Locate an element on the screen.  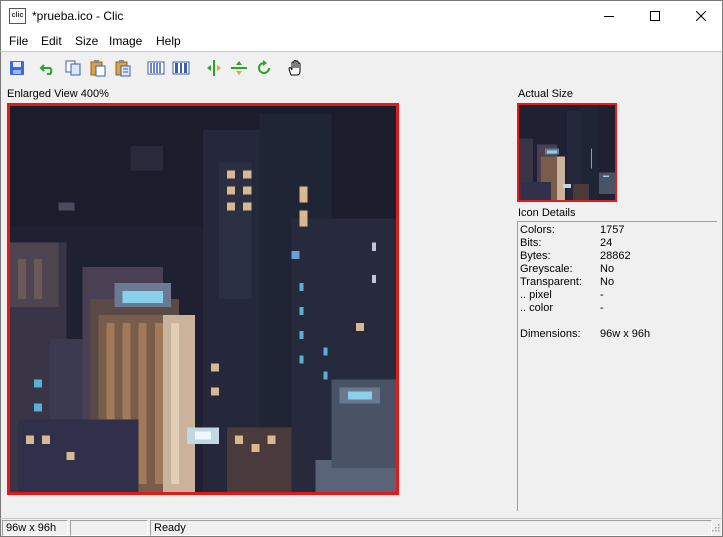
rotate-button is located at coordinates (264, 68).